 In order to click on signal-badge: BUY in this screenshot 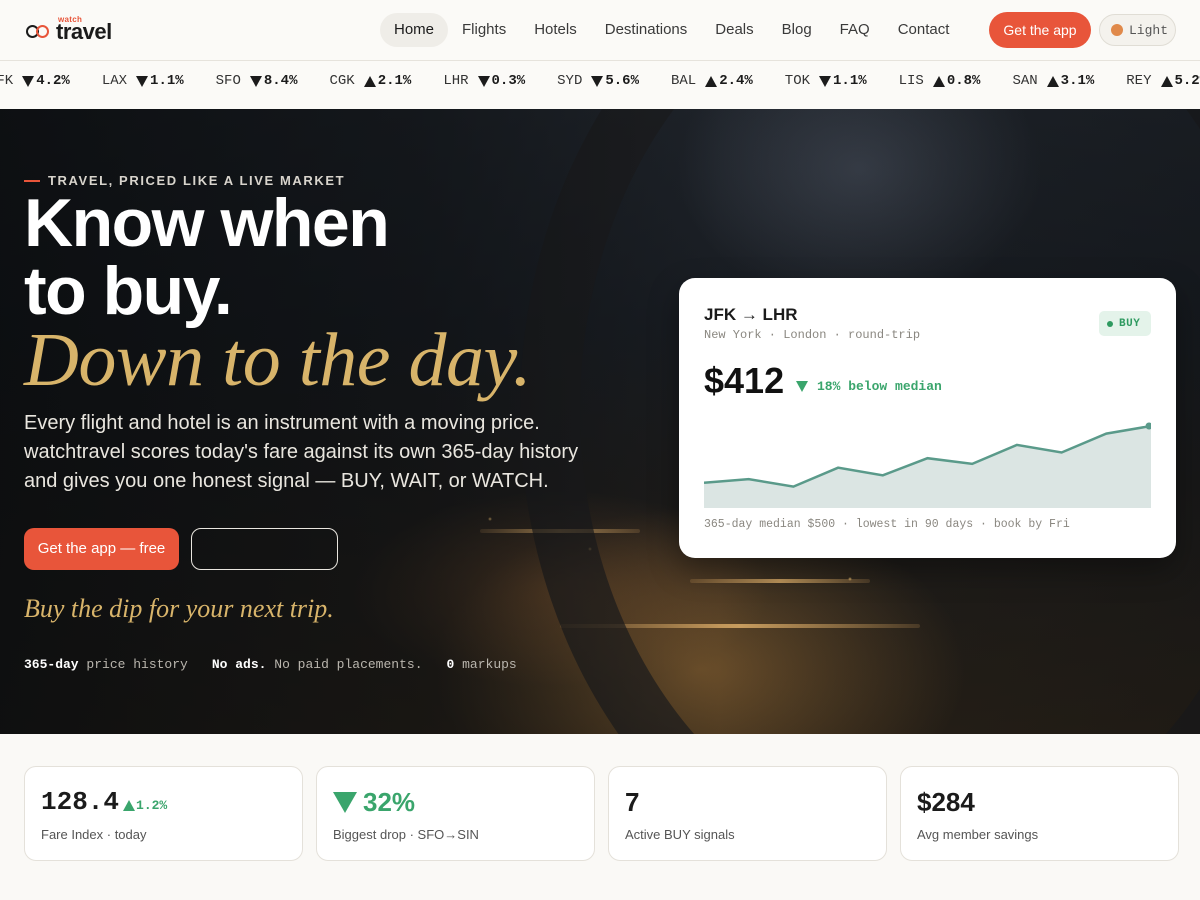, I will do `click(1125, 323)`.